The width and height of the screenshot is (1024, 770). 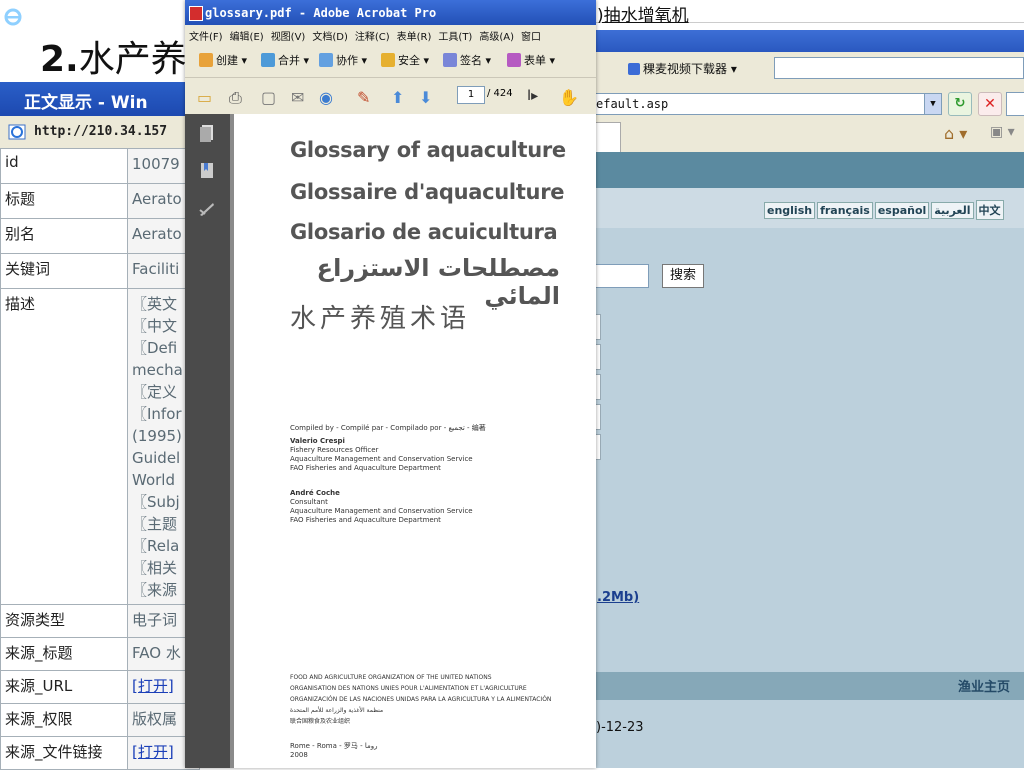 I want to click on combine-icon, so click(x=268, y=60).